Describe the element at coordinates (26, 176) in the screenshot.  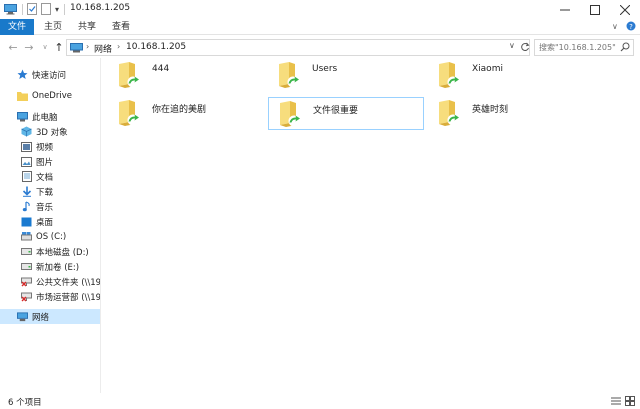
I see `documents-icon` at that location.